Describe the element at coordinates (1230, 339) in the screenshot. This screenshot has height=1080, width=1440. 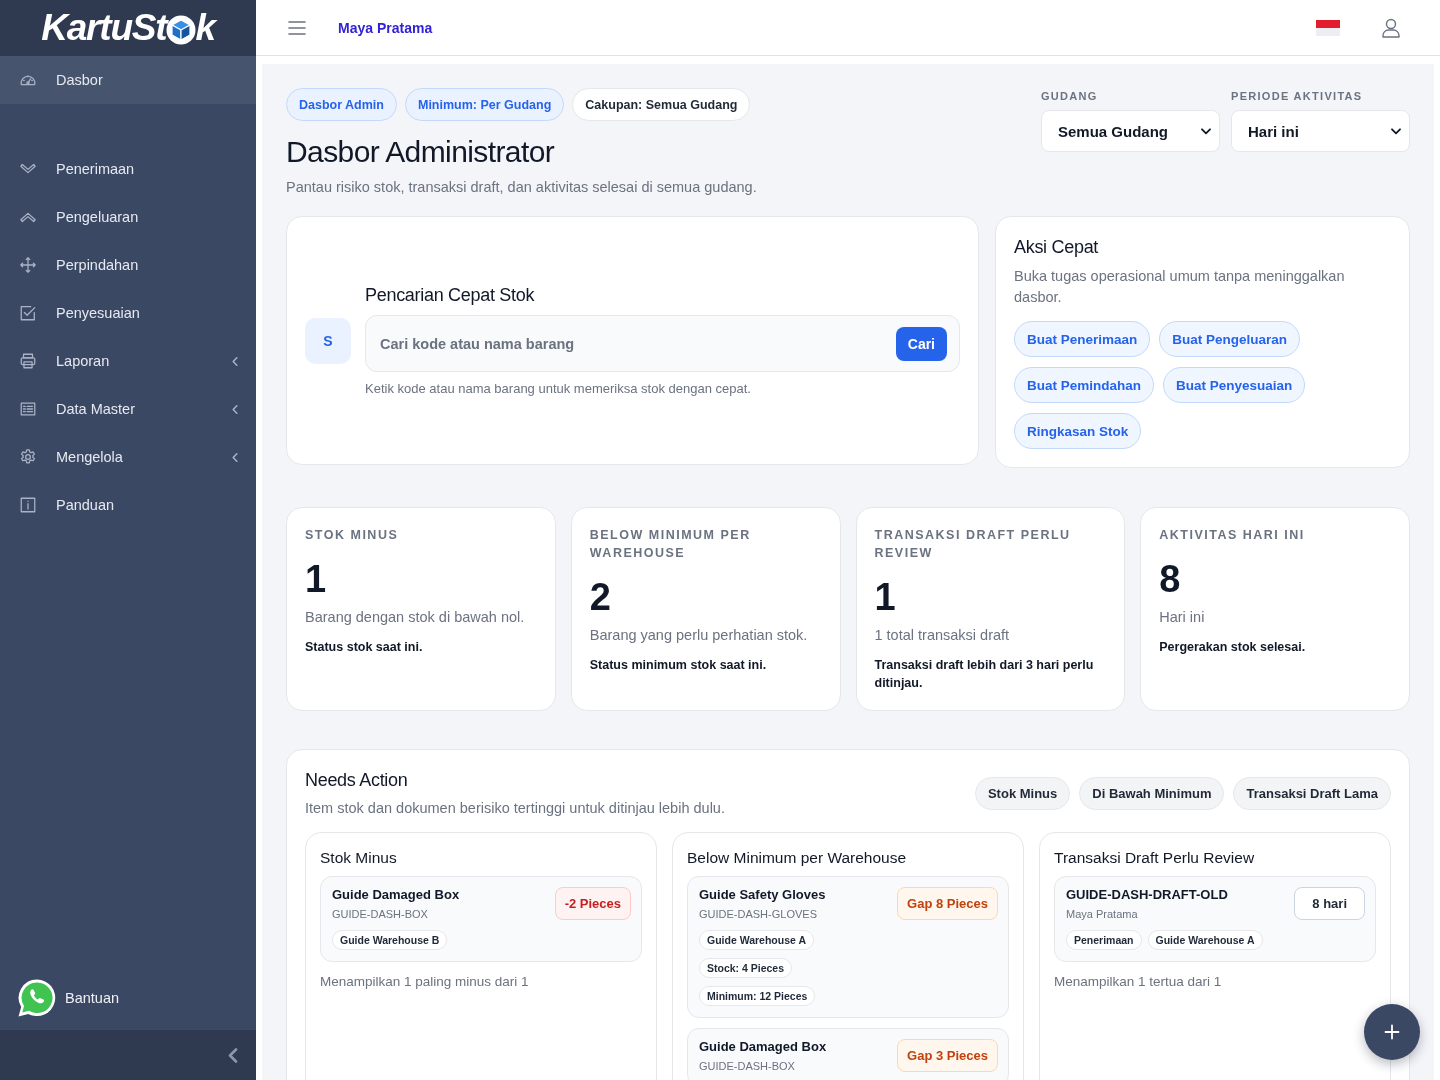
I see `action-button: Buat Pengeluaran` at that location.